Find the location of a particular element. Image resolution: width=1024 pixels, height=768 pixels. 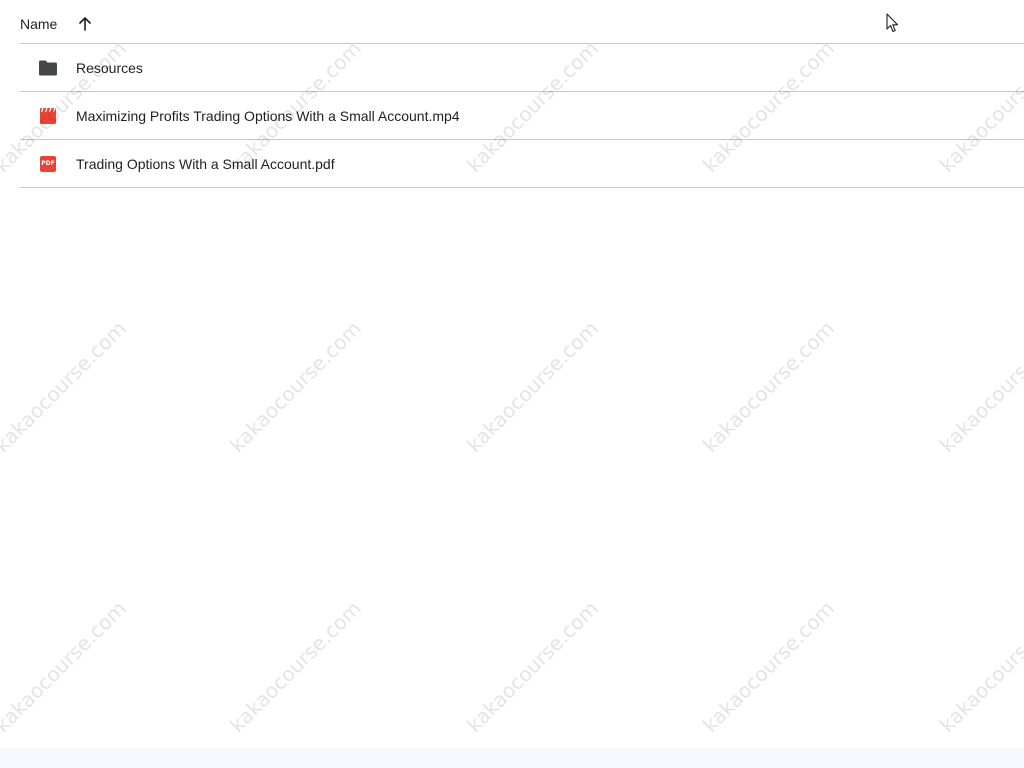

folder-icon is located at coordinates (48, 68).